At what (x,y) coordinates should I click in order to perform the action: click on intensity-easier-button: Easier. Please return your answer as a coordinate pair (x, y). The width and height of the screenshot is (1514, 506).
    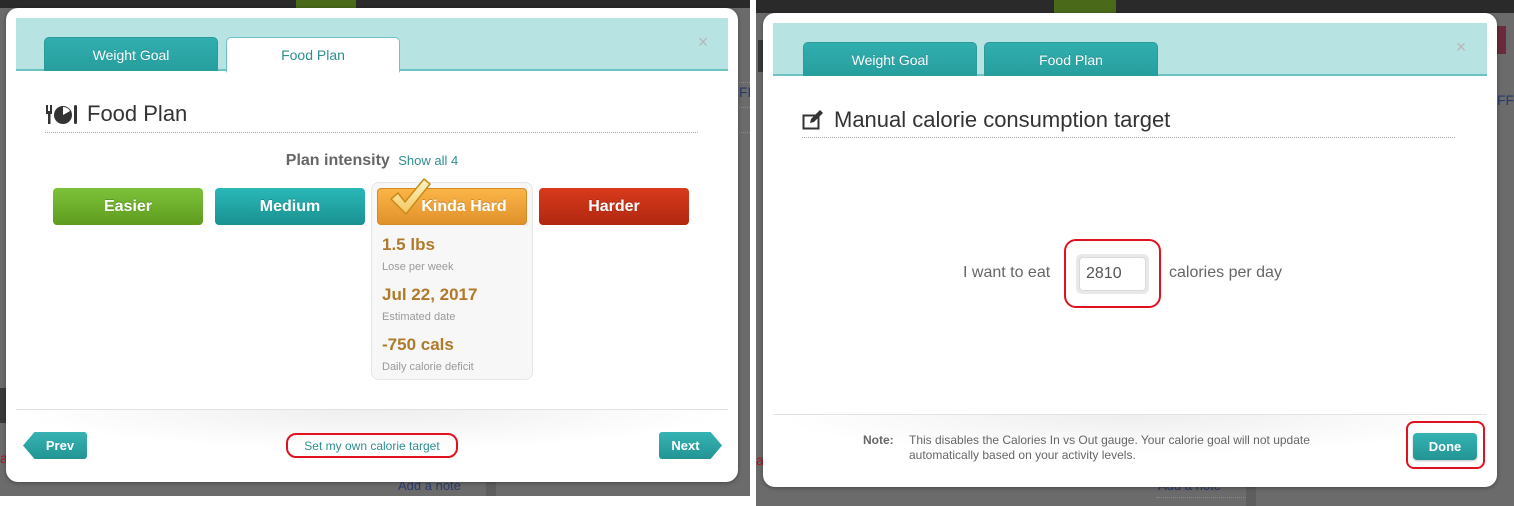
    Looking at the image, I should click on (128, 206).